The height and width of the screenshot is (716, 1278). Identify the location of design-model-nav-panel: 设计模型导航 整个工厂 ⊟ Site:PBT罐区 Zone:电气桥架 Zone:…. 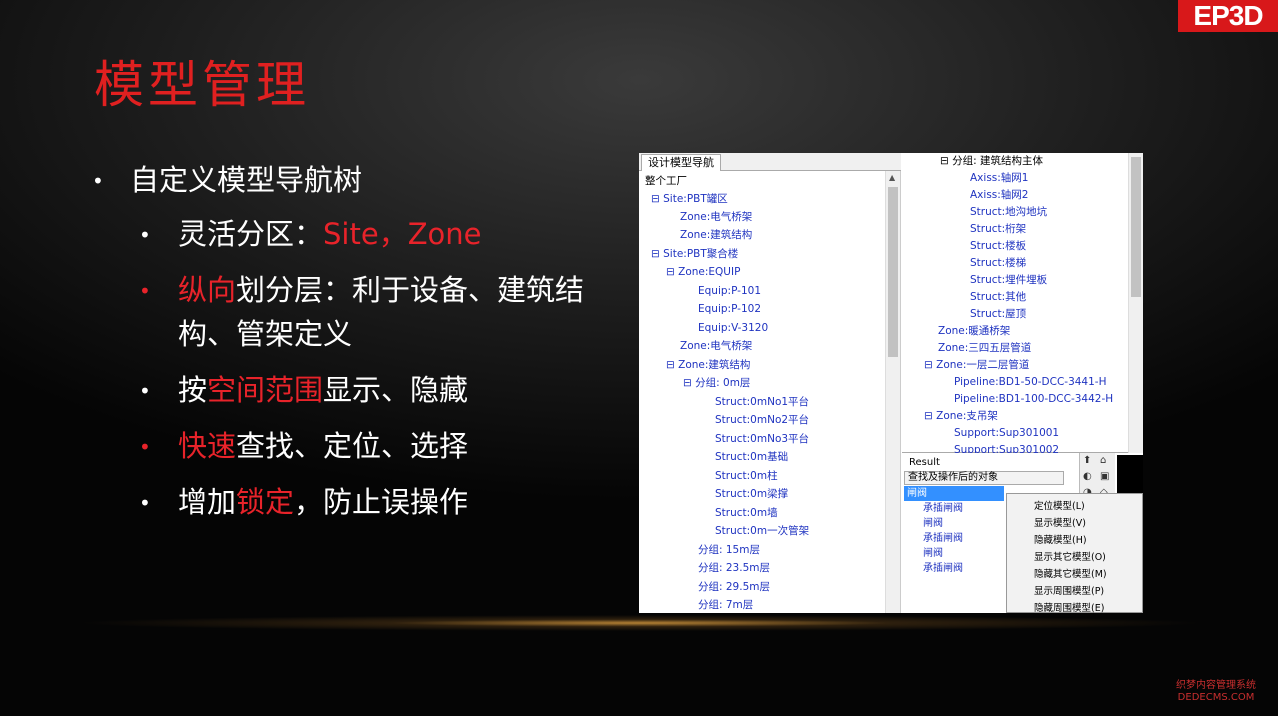
(770, 383).